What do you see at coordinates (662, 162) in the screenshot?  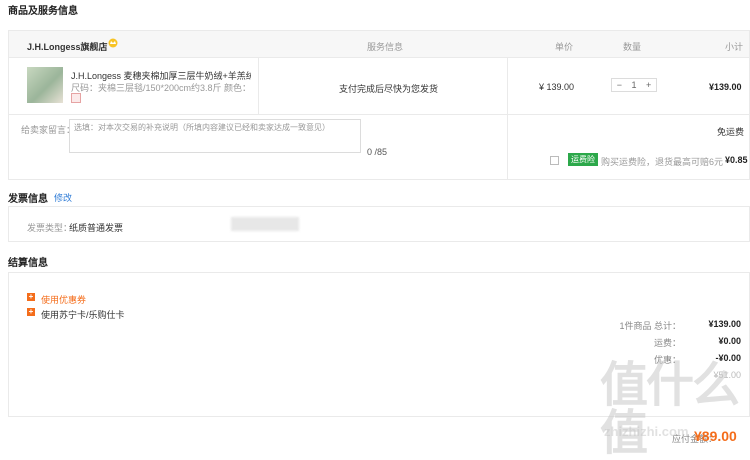 I see `shipping-insurance-desc: 购买运费险，退货最高可赔6元` at bounding box center [662, 162].